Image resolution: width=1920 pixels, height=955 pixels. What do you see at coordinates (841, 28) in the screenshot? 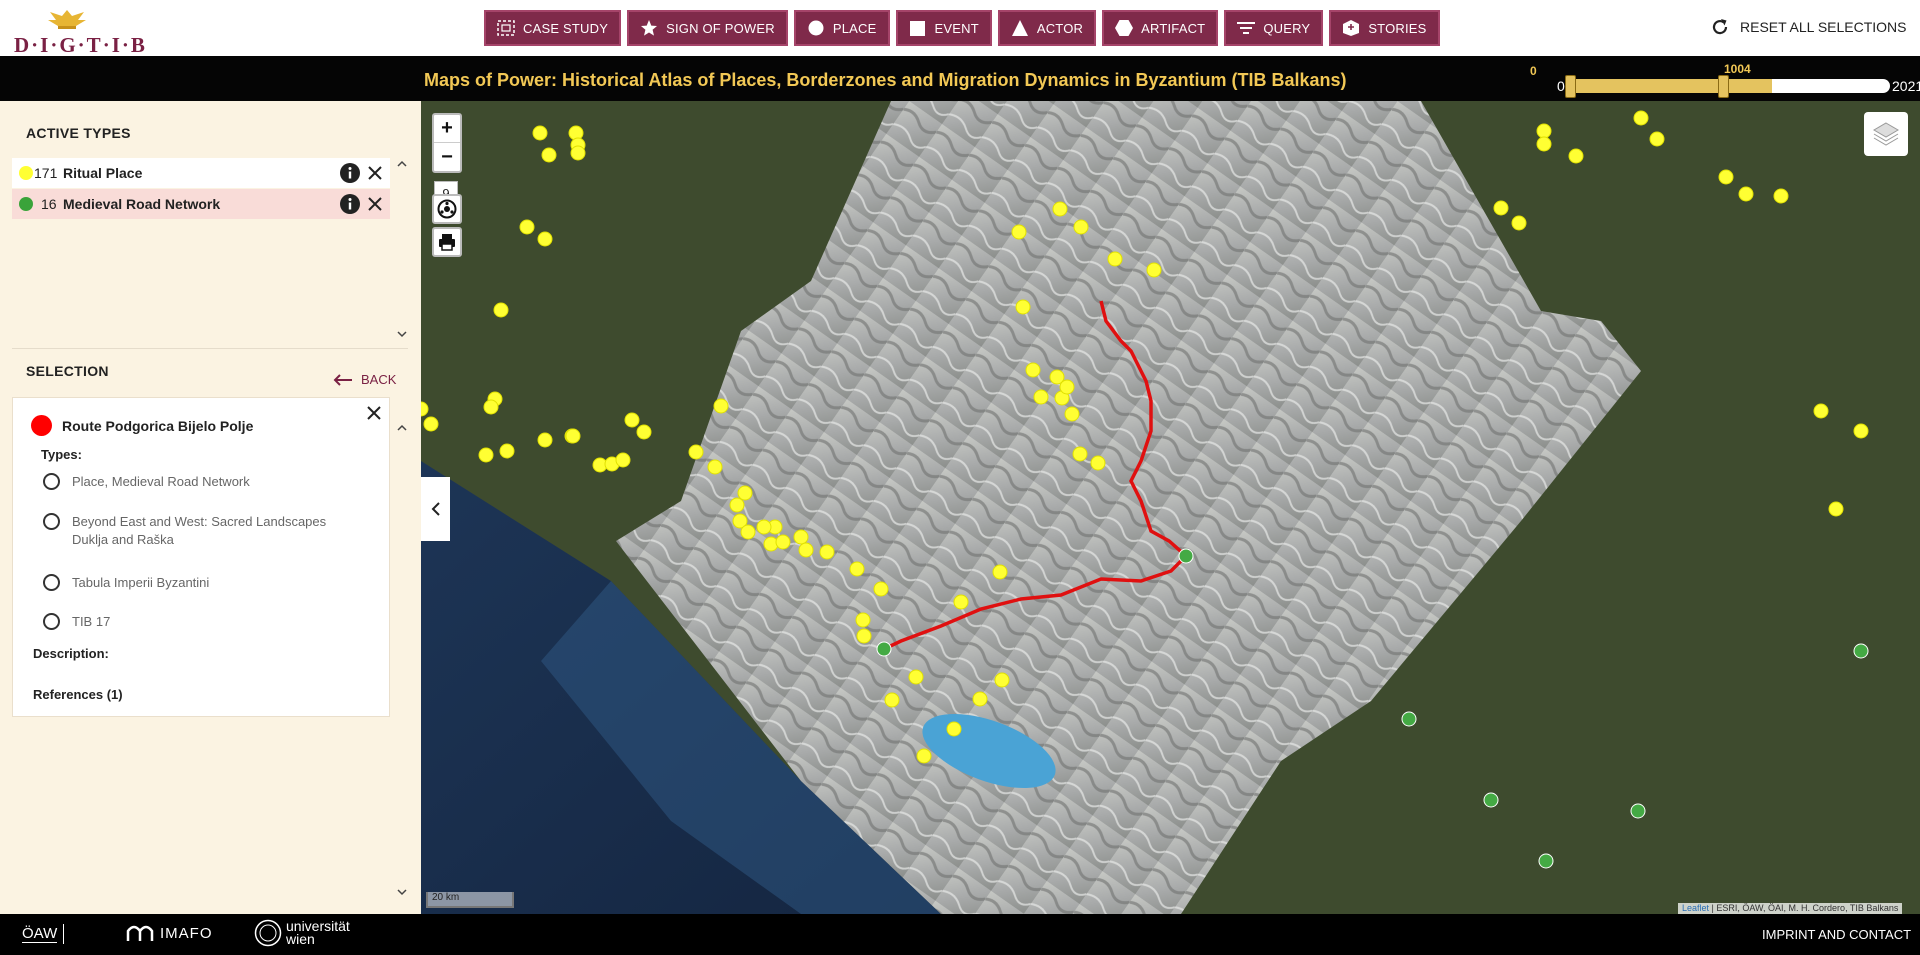
I see `place-button: PLACE` at bounding box center [841, 28].